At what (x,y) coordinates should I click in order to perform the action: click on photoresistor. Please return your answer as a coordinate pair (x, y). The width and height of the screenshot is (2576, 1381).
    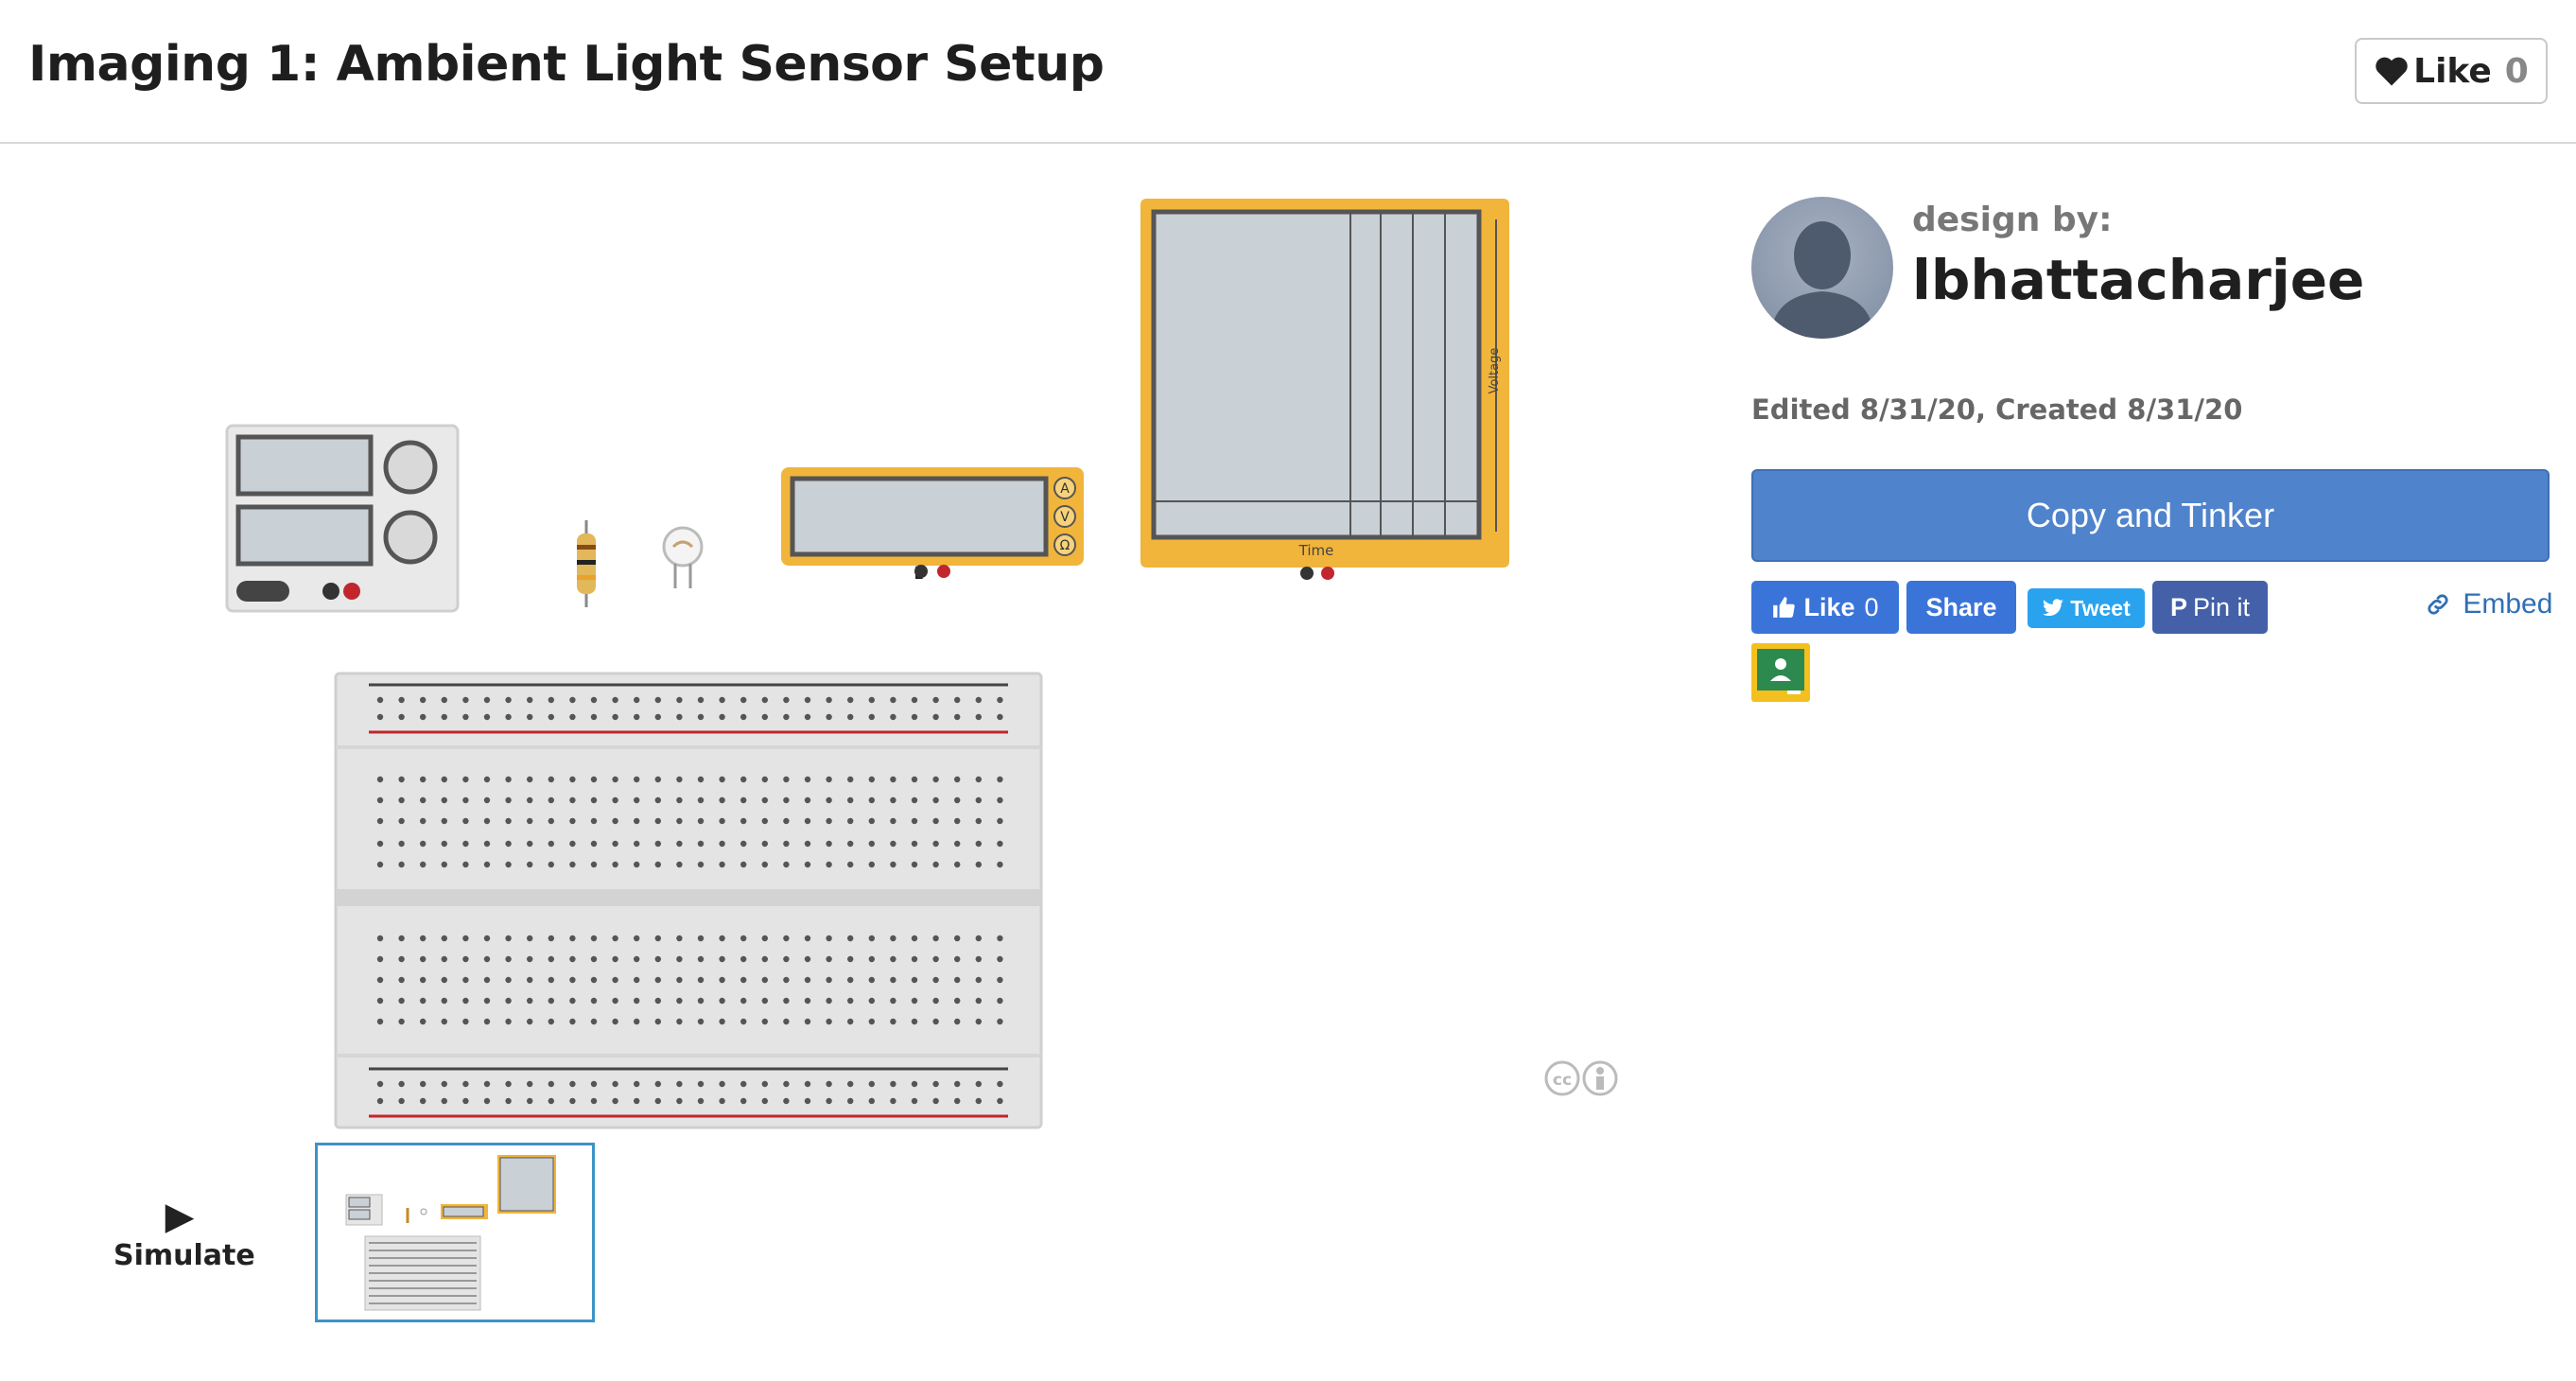
    Looking at the image, I should click on (683, 557).